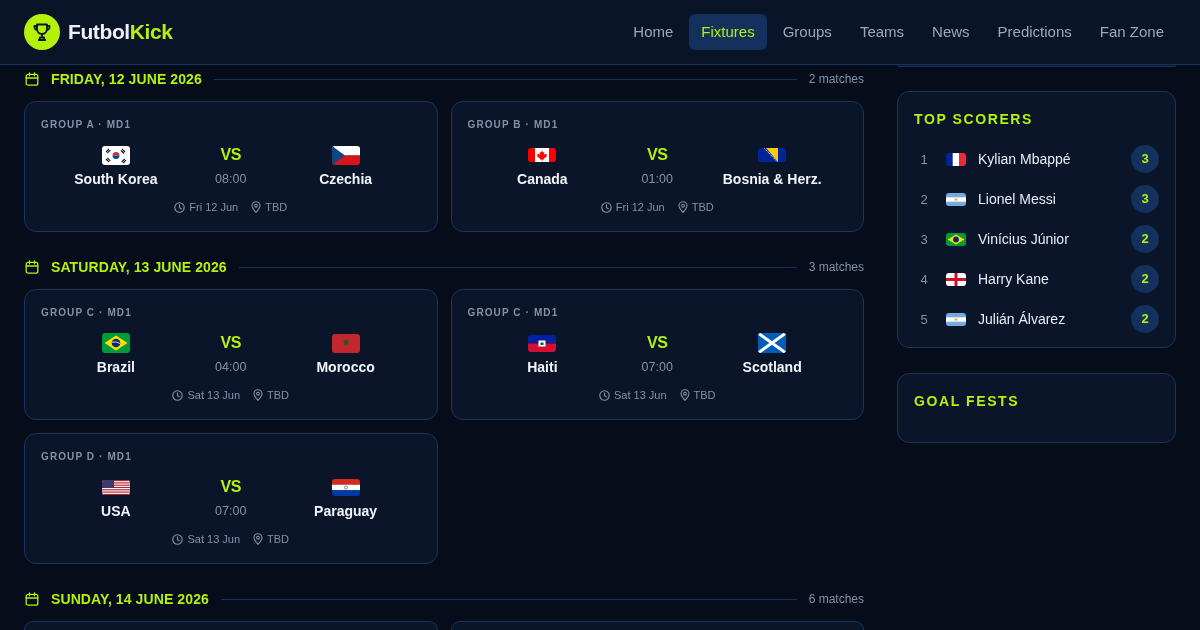 This screenshot has height=630, width=1200. What do you see at coordinates (231, 179) in the screenshot?
I see `kickoff-time: 08:00` at bounding box center [231, 179].